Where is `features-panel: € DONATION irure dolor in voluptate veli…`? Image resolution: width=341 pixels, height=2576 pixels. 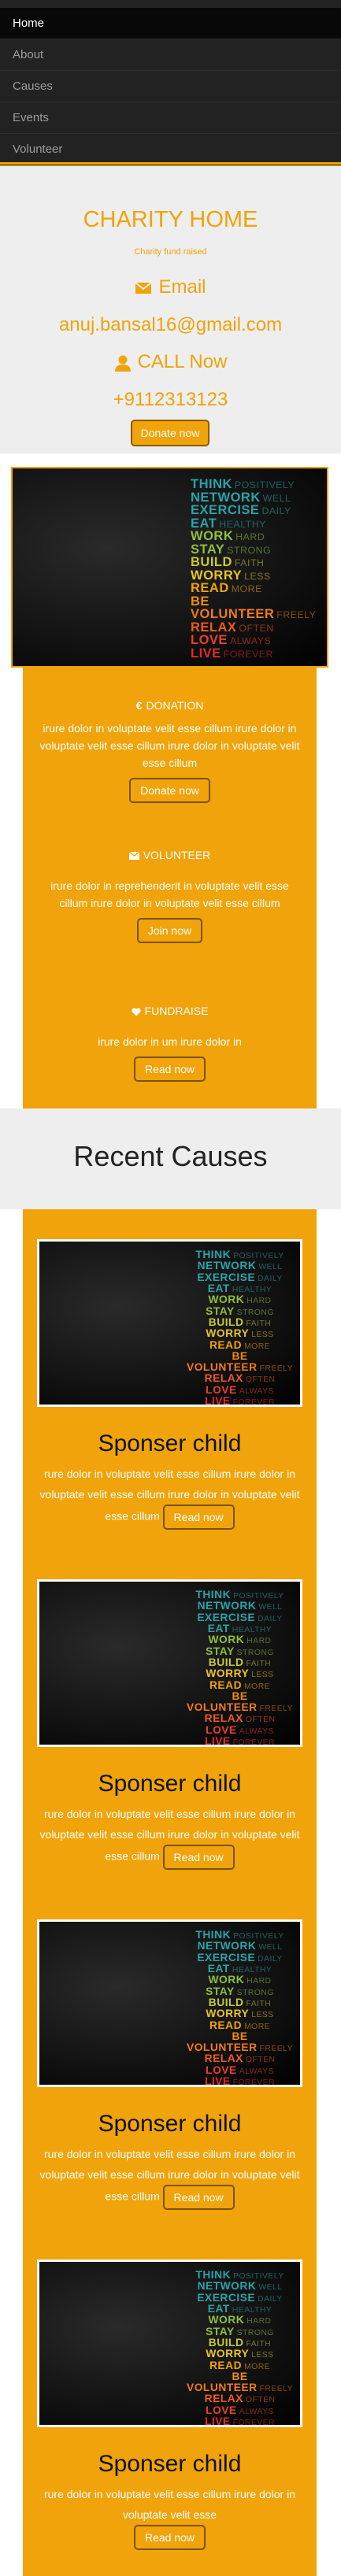 features-panel: € DONATION irure dolor in voluptate veli… is located at coordinates (170, 888).